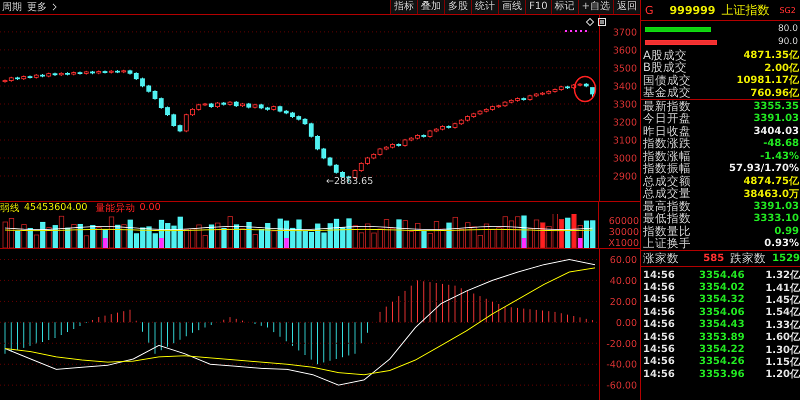 The height and width of the screenshot is (400, 800). I want to click on toolbar-button: 返回, so click(626, 7).